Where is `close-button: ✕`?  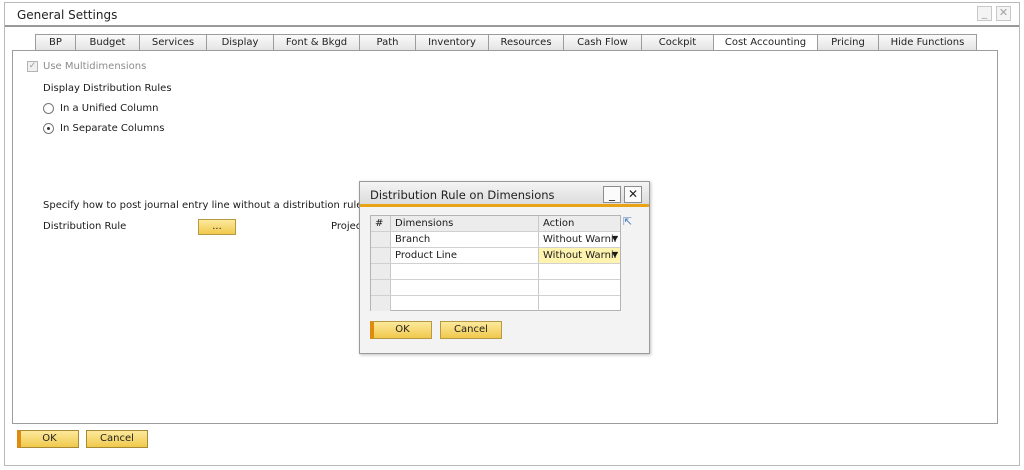
close-button: ✕ is located at coordinates (1003, 13).